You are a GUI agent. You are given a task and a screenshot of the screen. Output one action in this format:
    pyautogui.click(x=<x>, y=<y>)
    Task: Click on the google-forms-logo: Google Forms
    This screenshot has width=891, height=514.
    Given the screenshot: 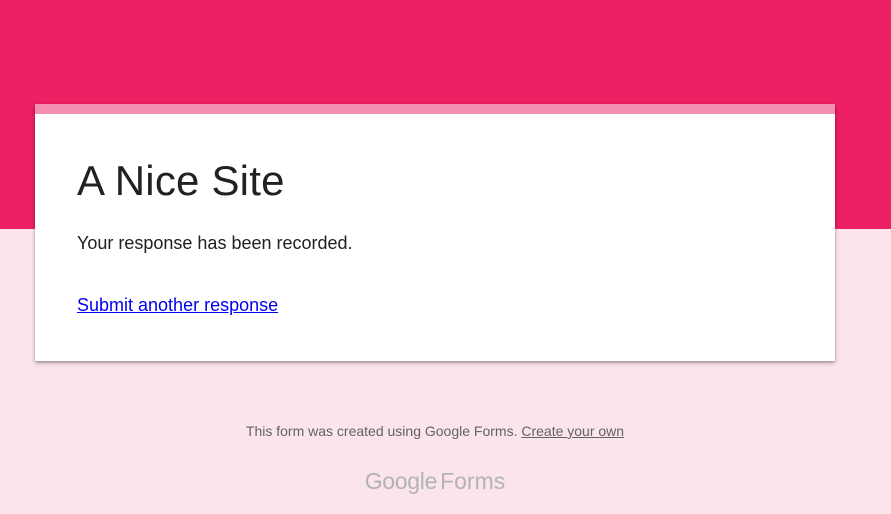 What is the action you would take?
    pyautogui.click(x=435, y=481)
    